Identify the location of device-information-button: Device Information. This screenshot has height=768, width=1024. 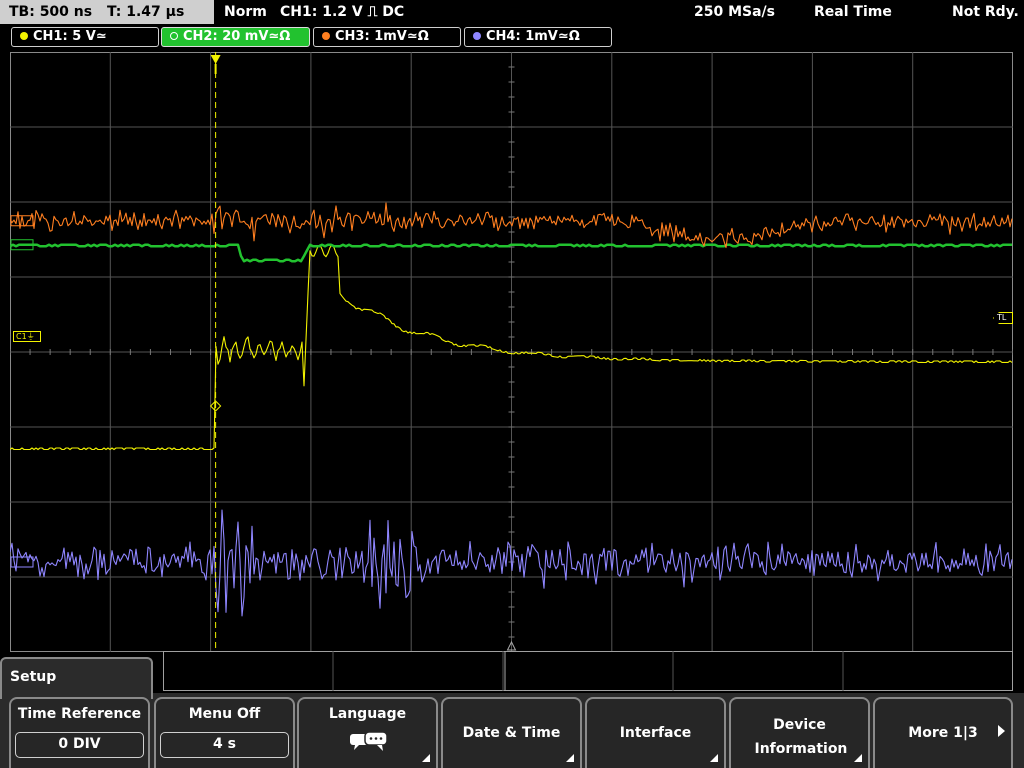
(799, 732).